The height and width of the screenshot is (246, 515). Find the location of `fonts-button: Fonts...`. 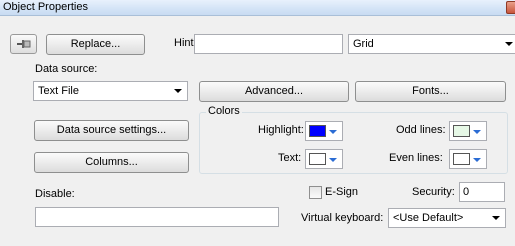

fonts-button: Fonts... is located at coordinates (430, 91).